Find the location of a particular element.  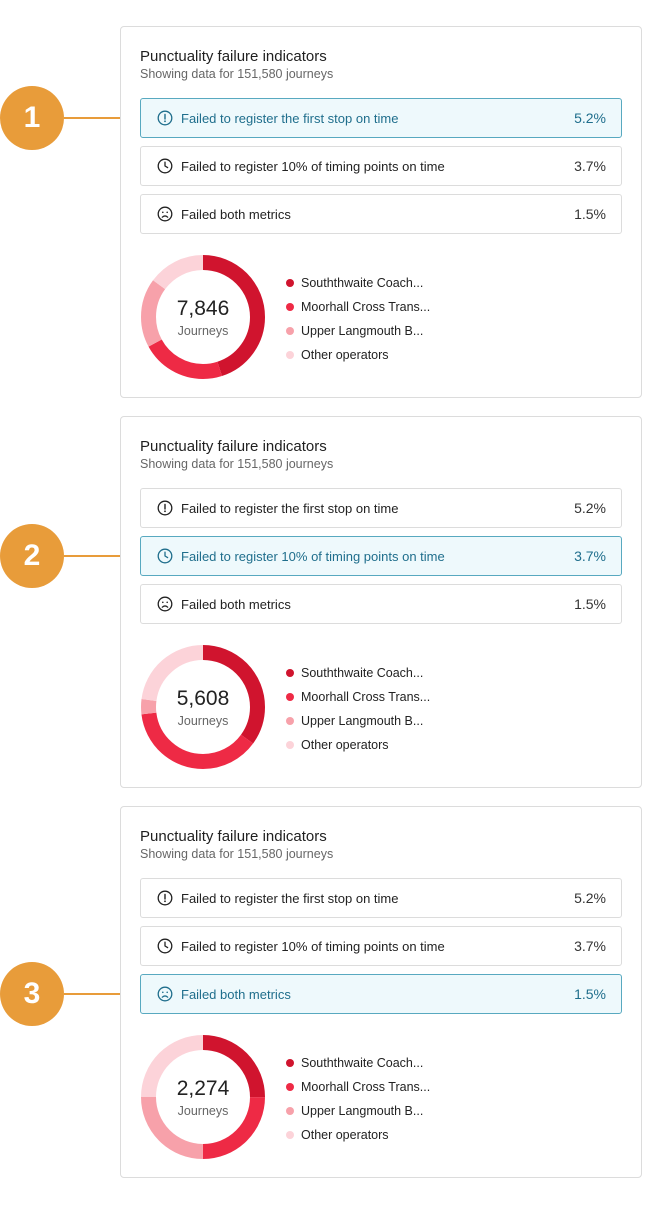

donut-center: 5,608 Journeys is located at coordinates (203, 707).